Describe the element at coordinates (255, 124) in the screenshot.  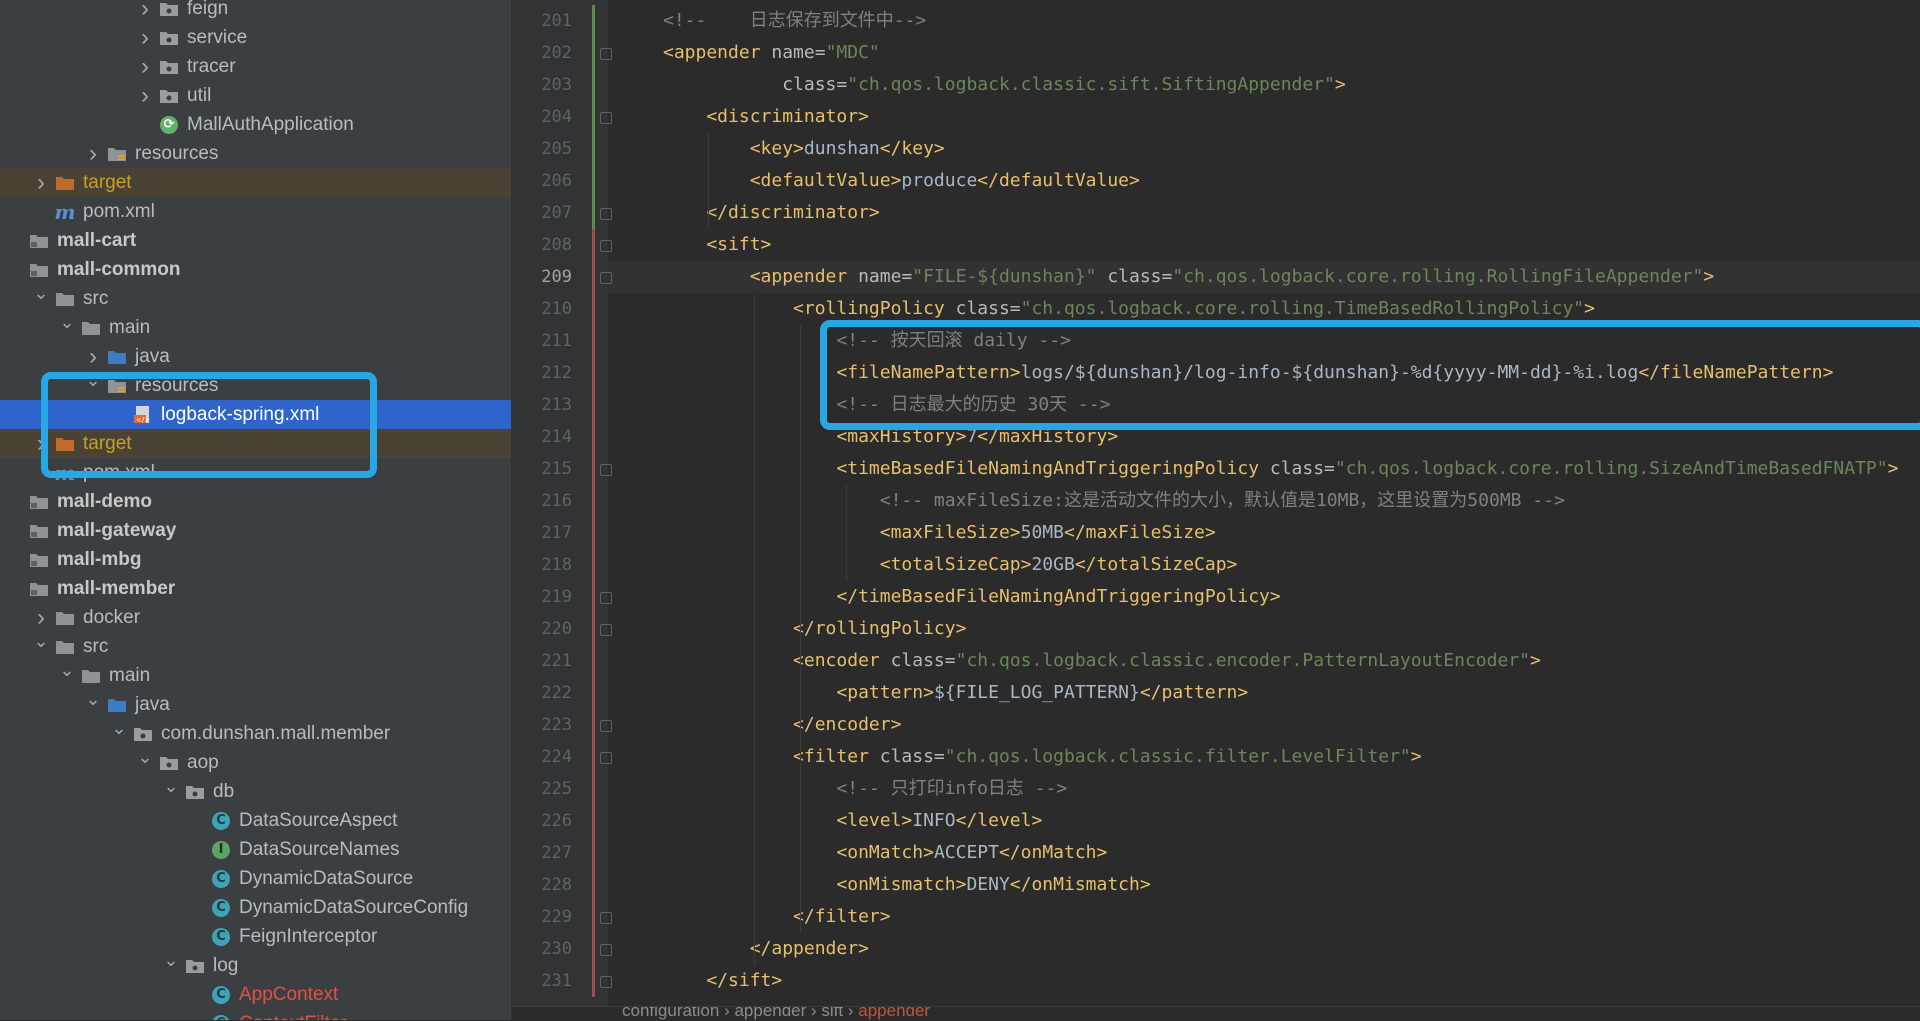
I see `tree-item: ⟳ MallAuthApplication` at that location.